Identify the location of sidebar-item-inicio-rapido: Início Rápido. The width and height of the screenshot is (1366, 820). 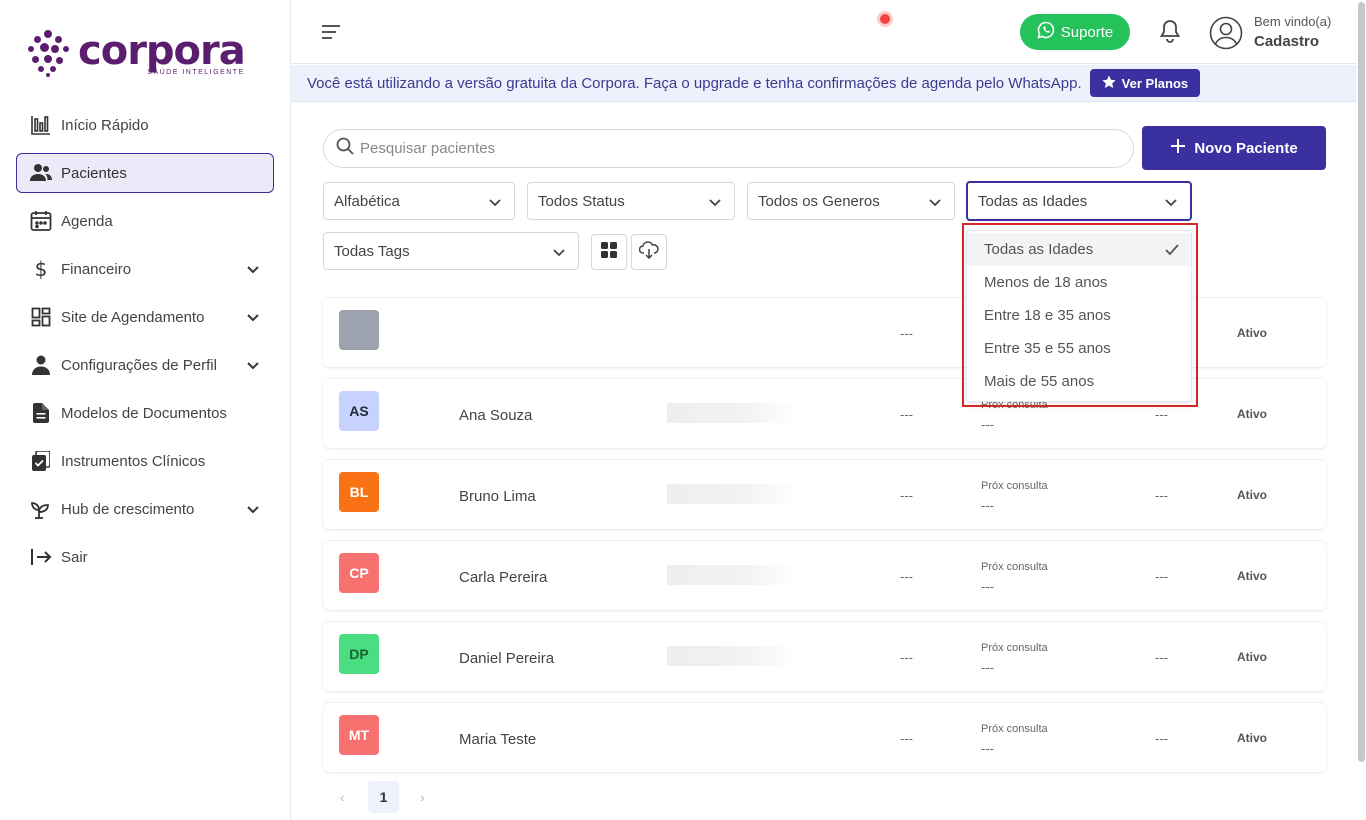
(145, 125).